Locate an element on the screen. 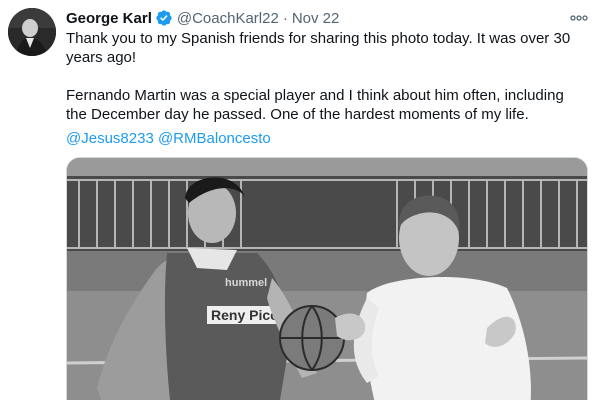  more-horizontal-icon is located at coordinates (579, 18).